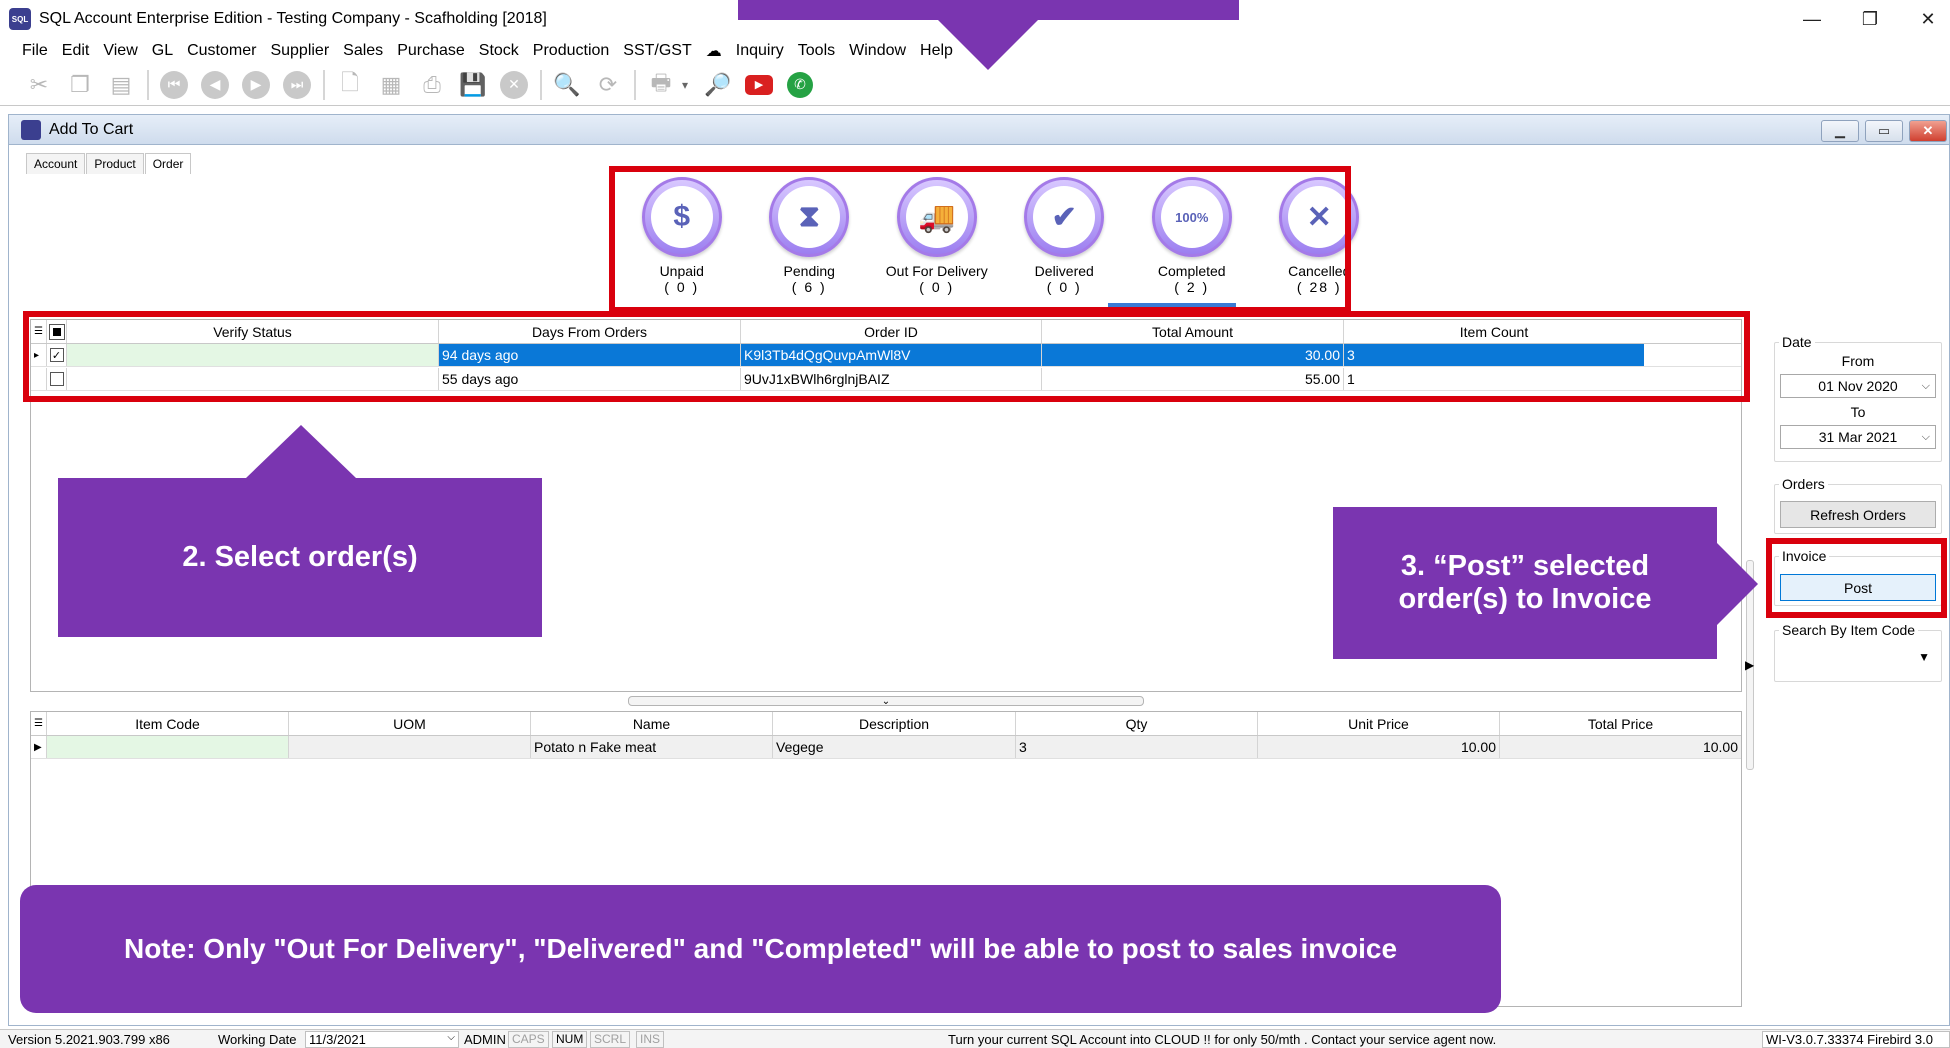 This screenshot has width=1950, height=1048. What do you see at coordinates (570, 1039) in the screenshot?
I see `num-indicator: NUM` at bounding box center [570, 1039].